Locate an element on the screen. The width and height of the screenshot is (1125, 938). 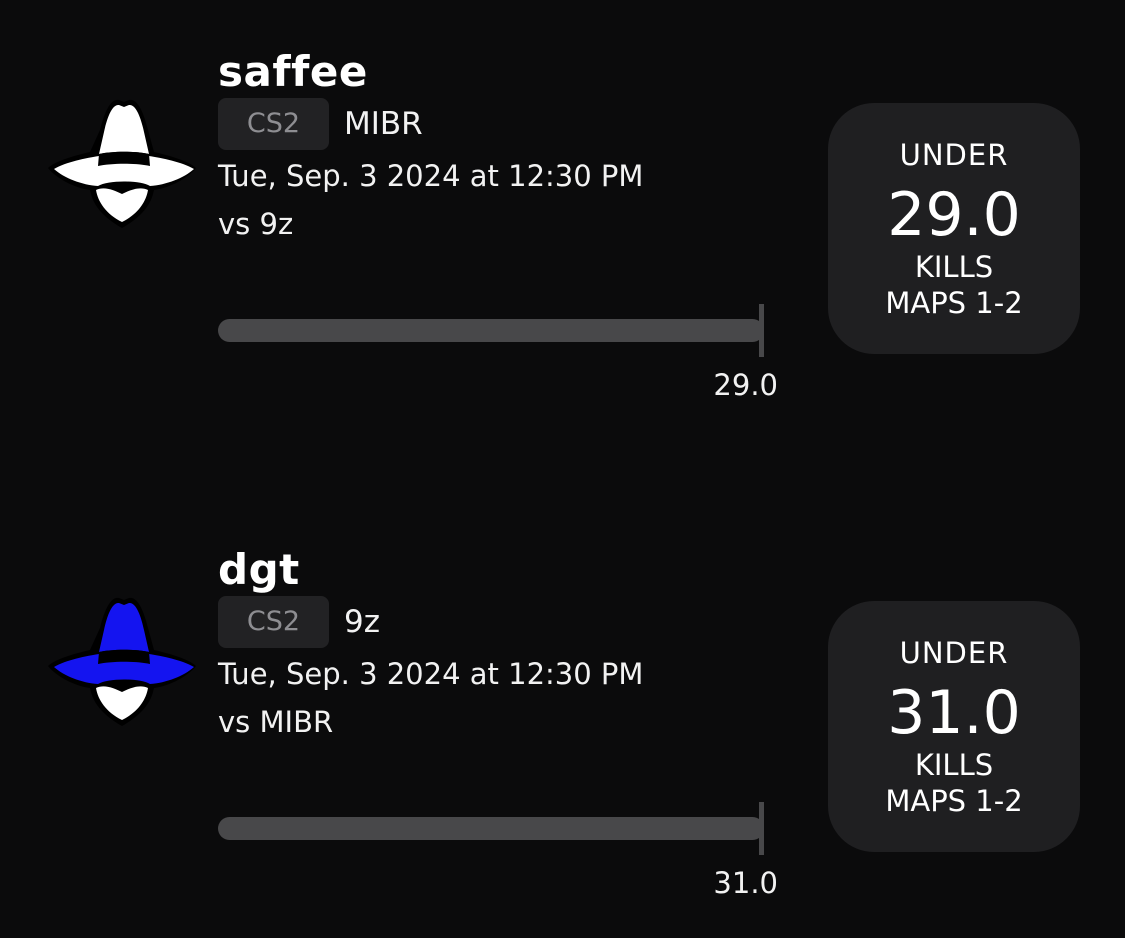
projection-box: UNDER 31.0 KILLS MAPS 1-2 is located at coordinates (954, 726).